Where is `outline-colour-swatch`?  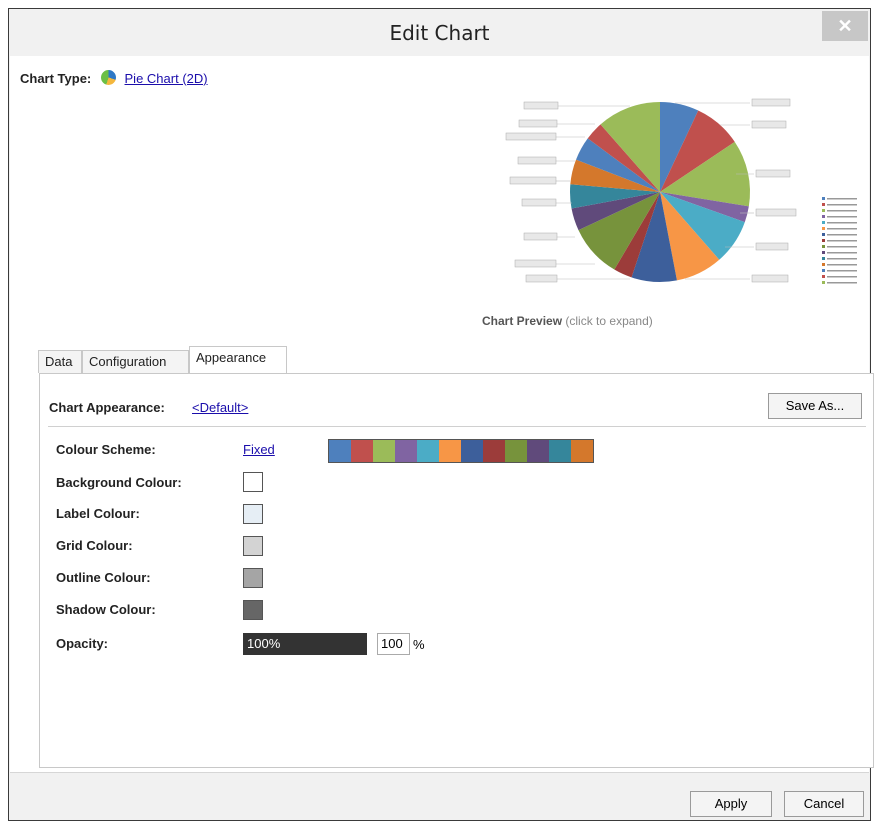 outline-colour-swatch is located at coordinates (253, 578).